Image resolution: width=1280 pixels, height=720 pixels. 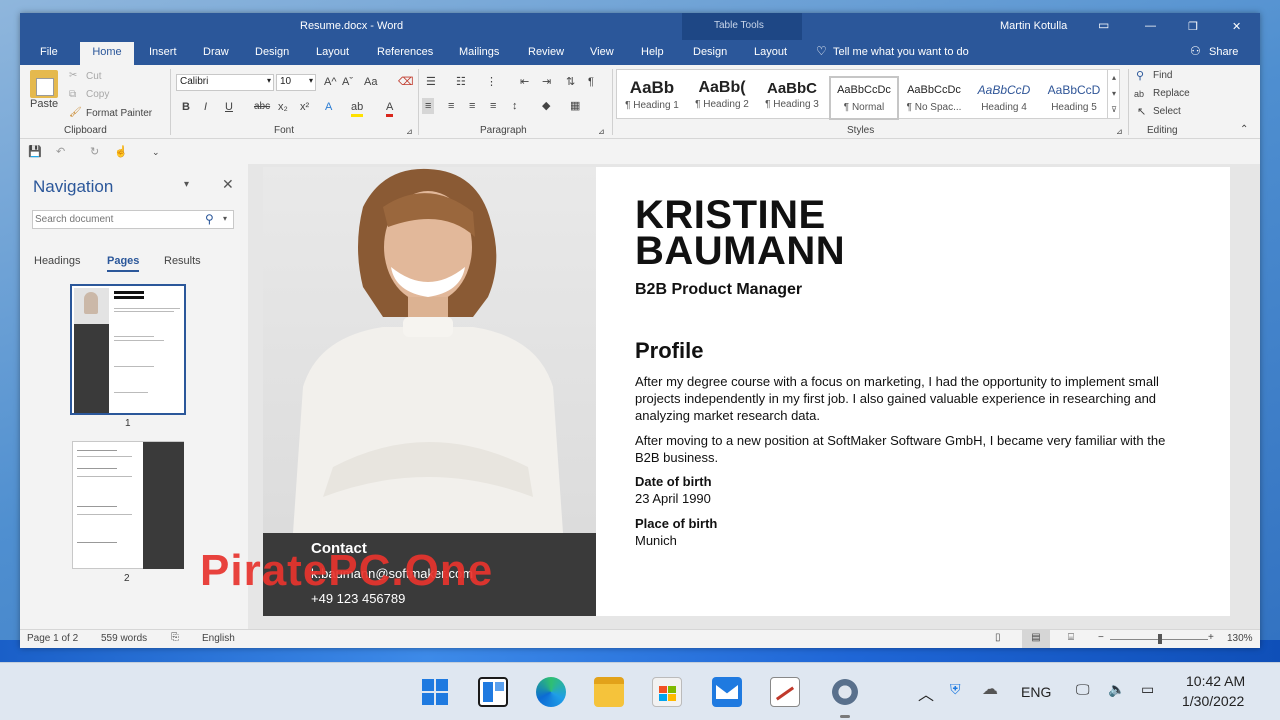 What do you see at coordinates (1167, 111) in the screenshot?
I see `select-button: Select` at bounding box center [1167, 111].